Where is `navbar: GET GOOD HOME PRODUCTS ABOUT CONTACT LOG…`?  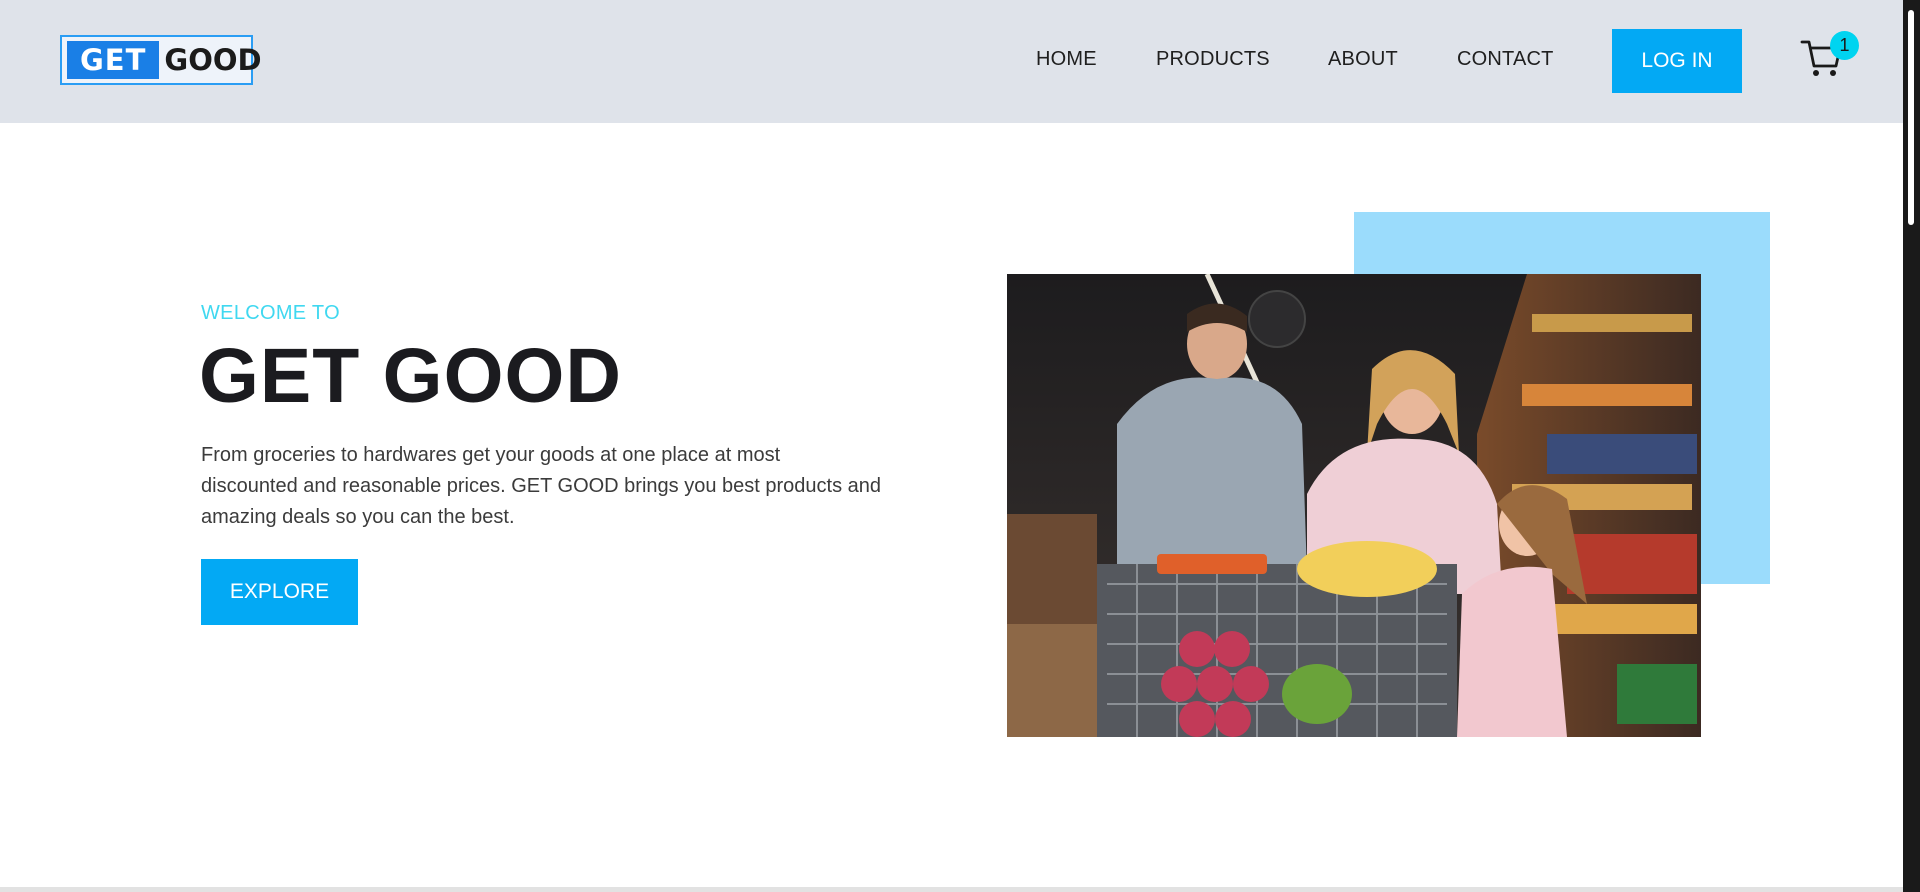
navbar: GET GOOD HOME PRODUCTS ABOUT CONTACT LOG… is located at coordinates (951, 61).